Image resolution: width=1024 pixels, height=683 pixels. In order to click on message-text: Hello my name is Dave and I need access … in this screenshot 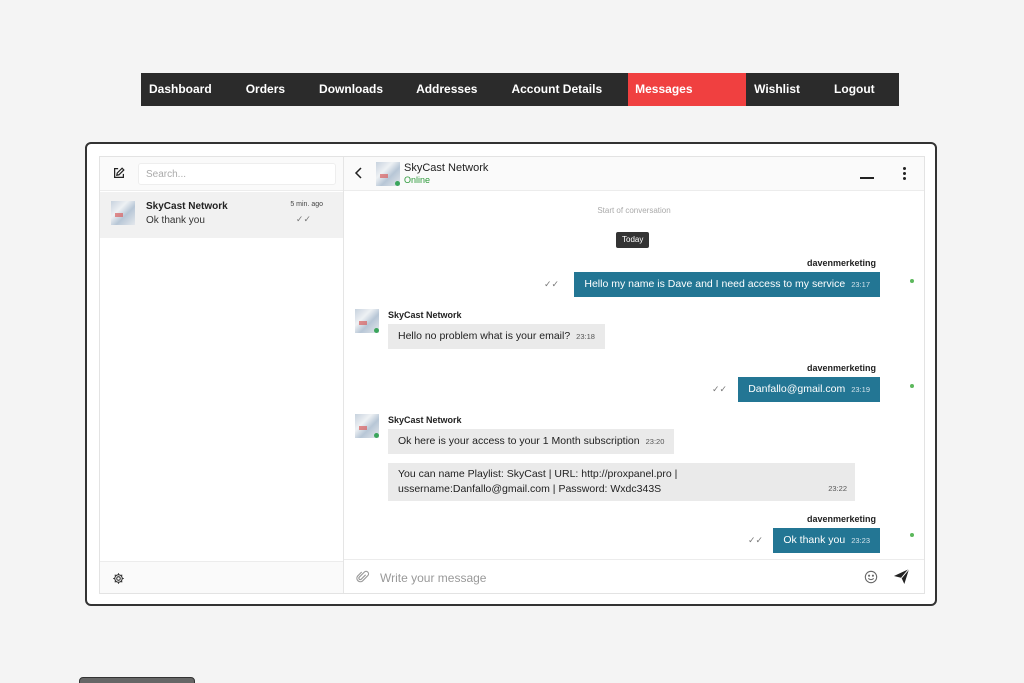, I will do `click(715, 284)`.